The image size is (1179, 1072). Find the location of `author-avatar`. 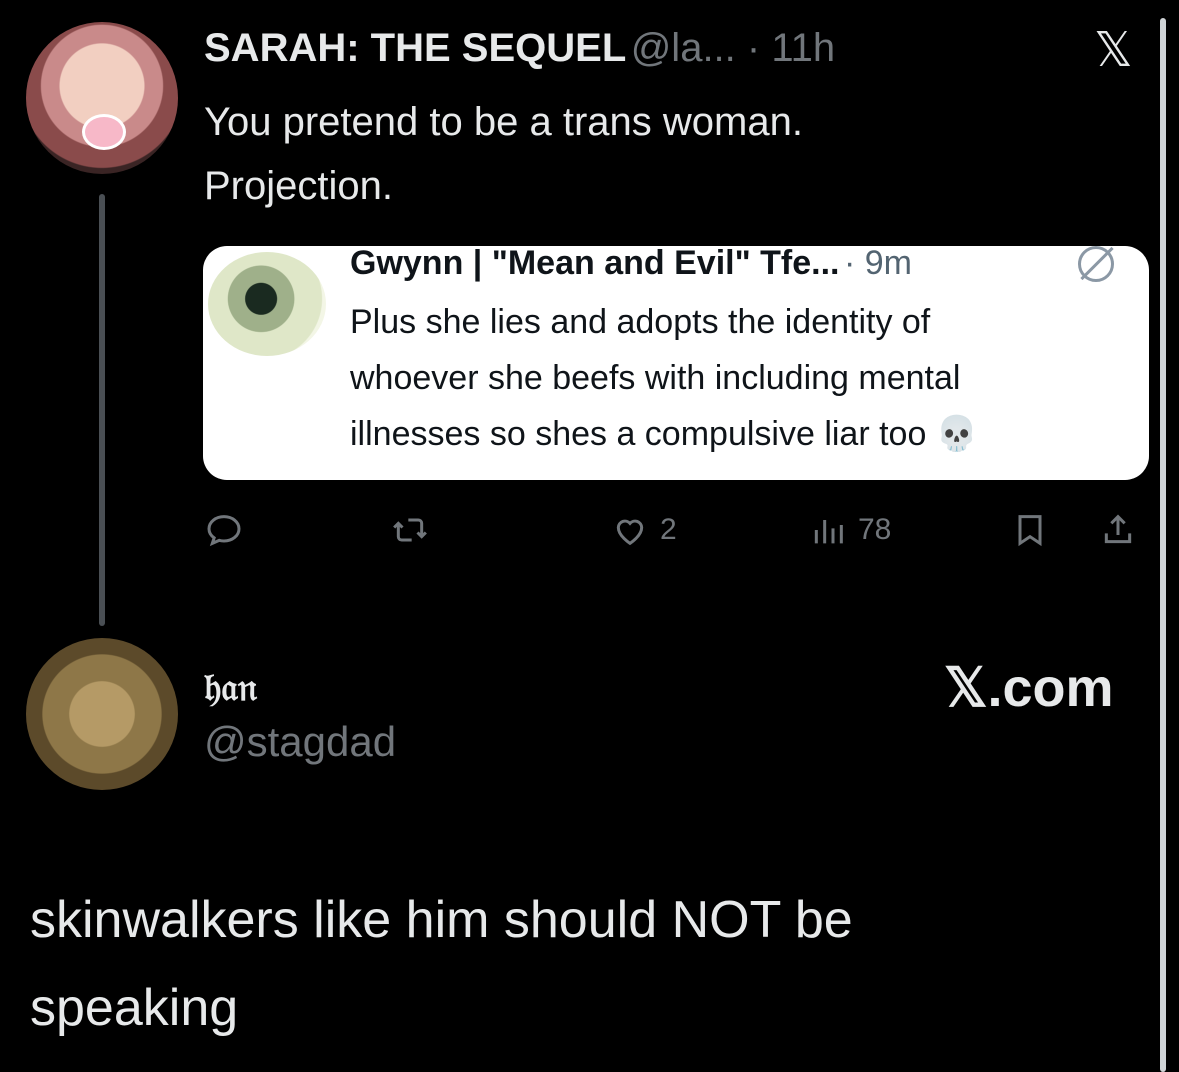

author-avatar is located at coordinates (102, 98).